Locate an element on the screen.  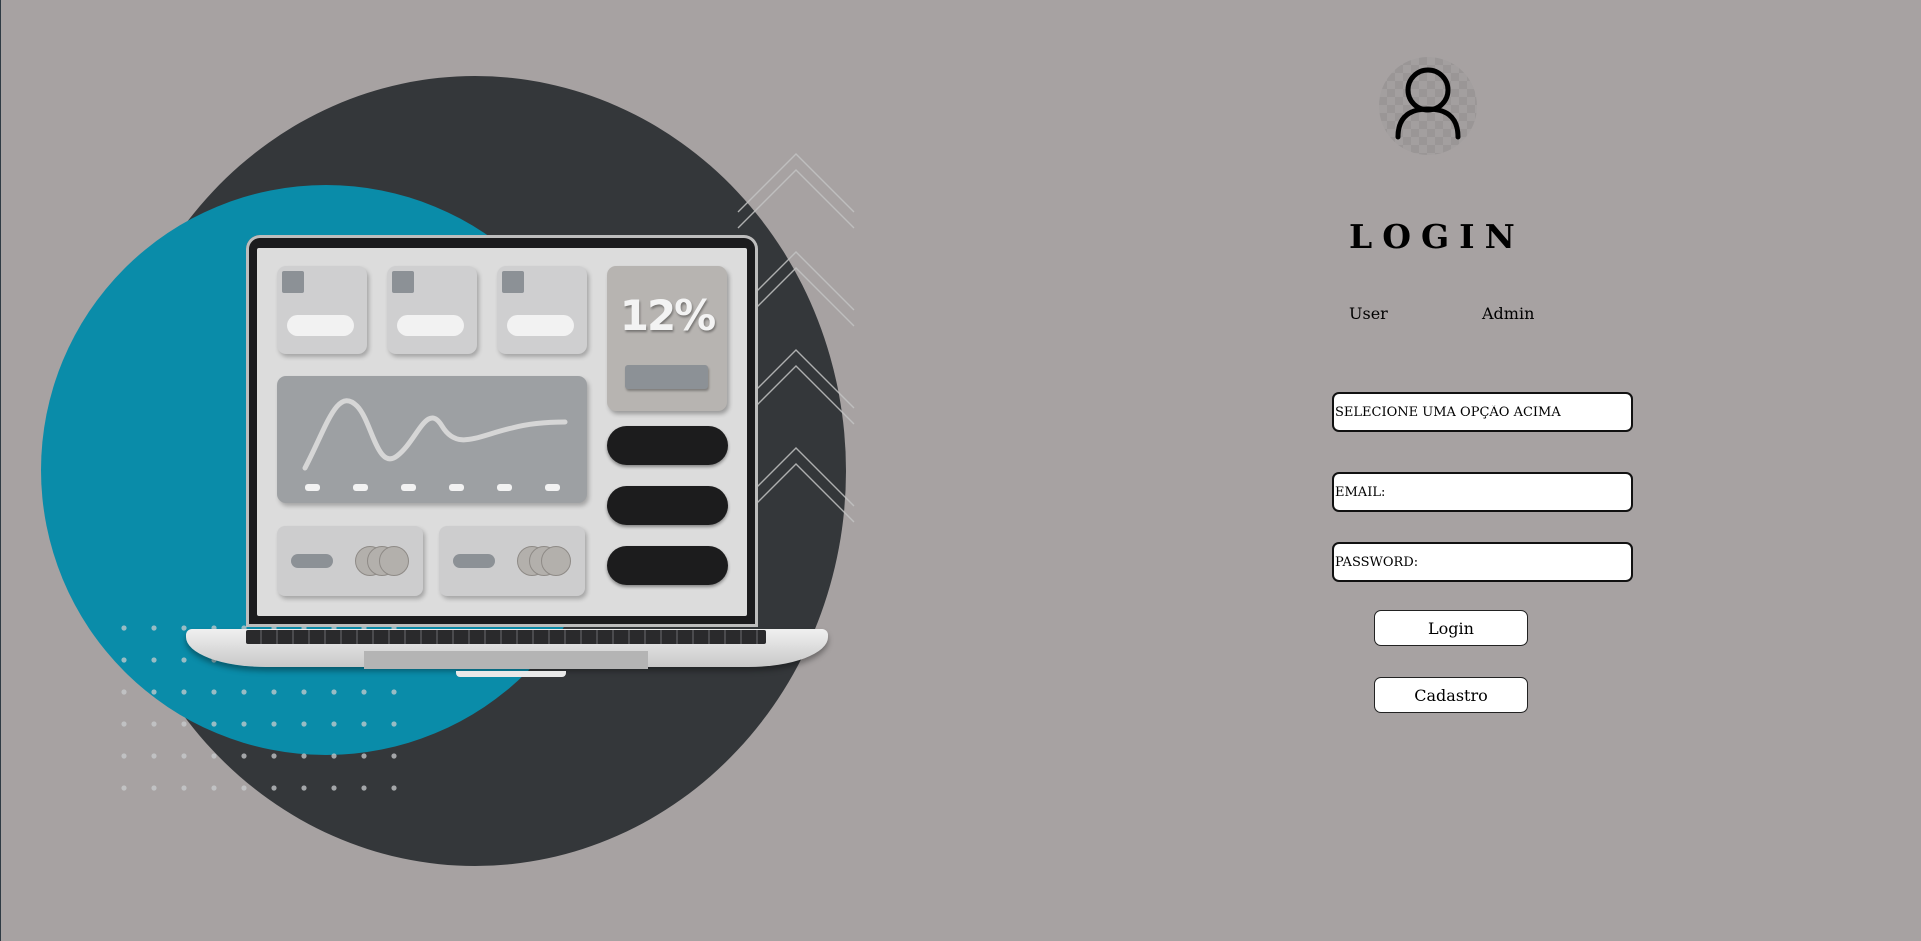
user-icon is located at coordinates (1428, 103).